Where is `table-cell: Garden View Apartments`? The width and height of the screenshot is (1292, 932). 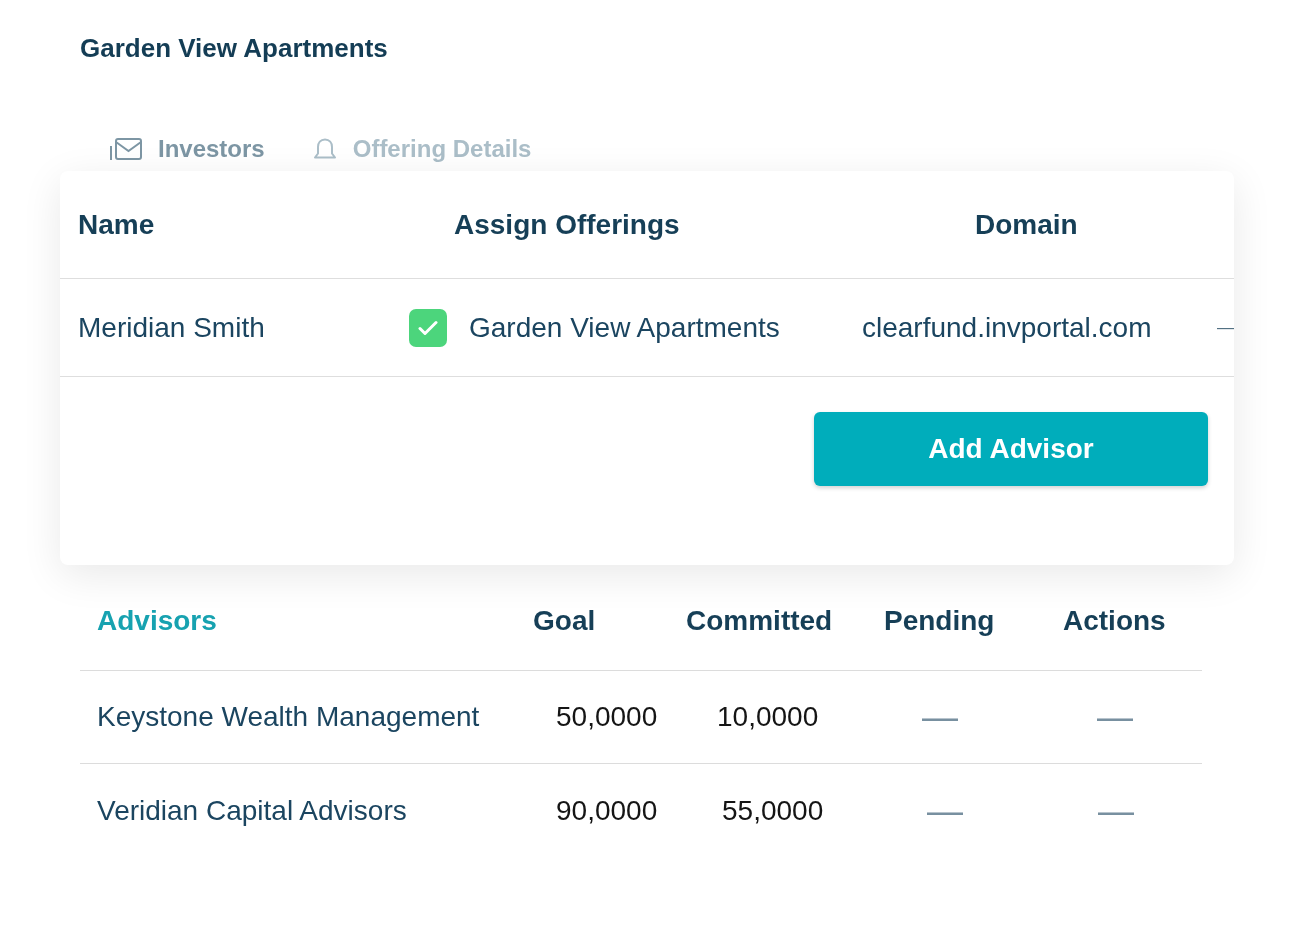 table-cell: Garden View Apartments is located at coordinates (624, 327).